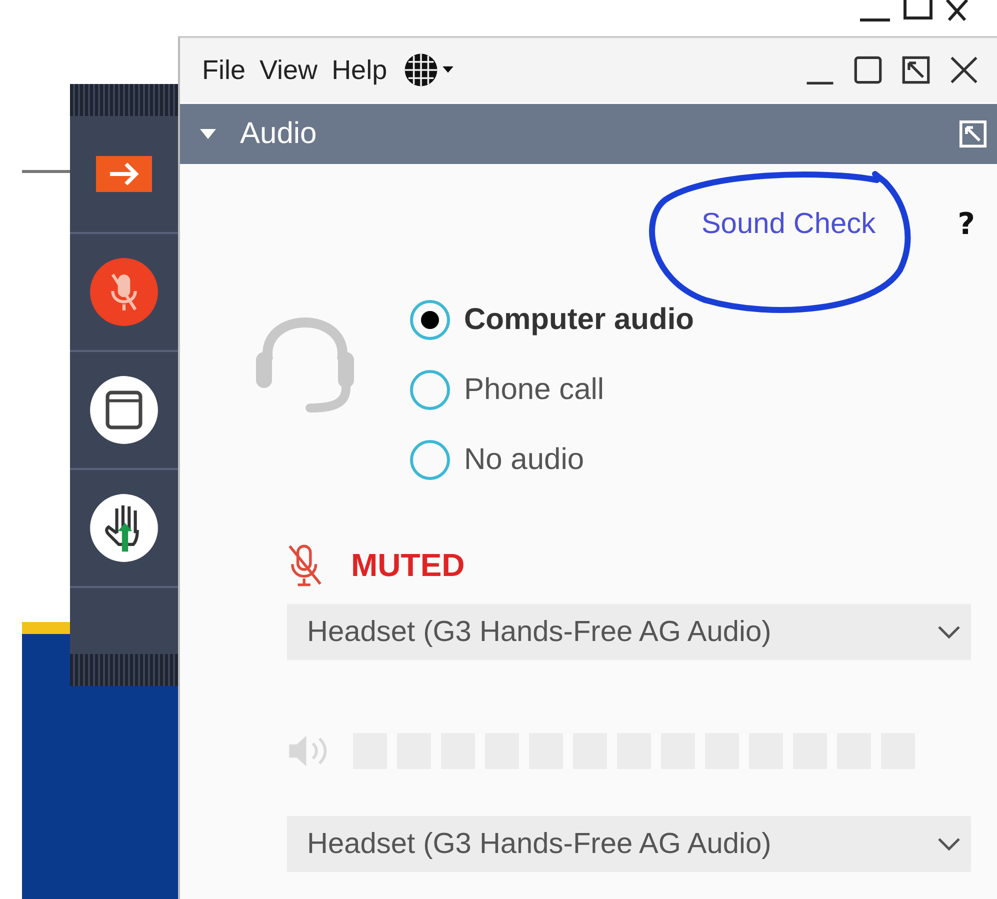  What do you see at coordinates (289, 70) in the screenshot?
I see `menu-item: View` at bounding box center [289, 70].